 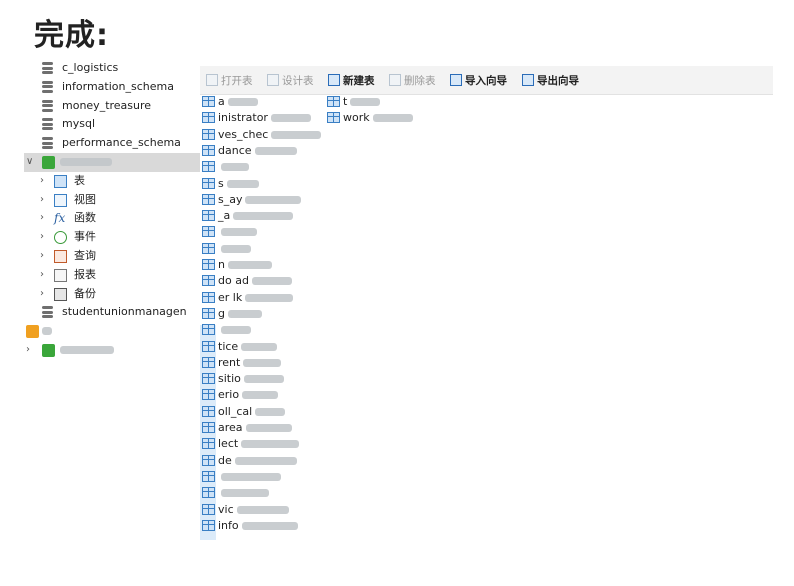 What do you see at coordinates (273, 80) in the screenshot?
I see `design-table-icon` at bounding box center [273, 80].